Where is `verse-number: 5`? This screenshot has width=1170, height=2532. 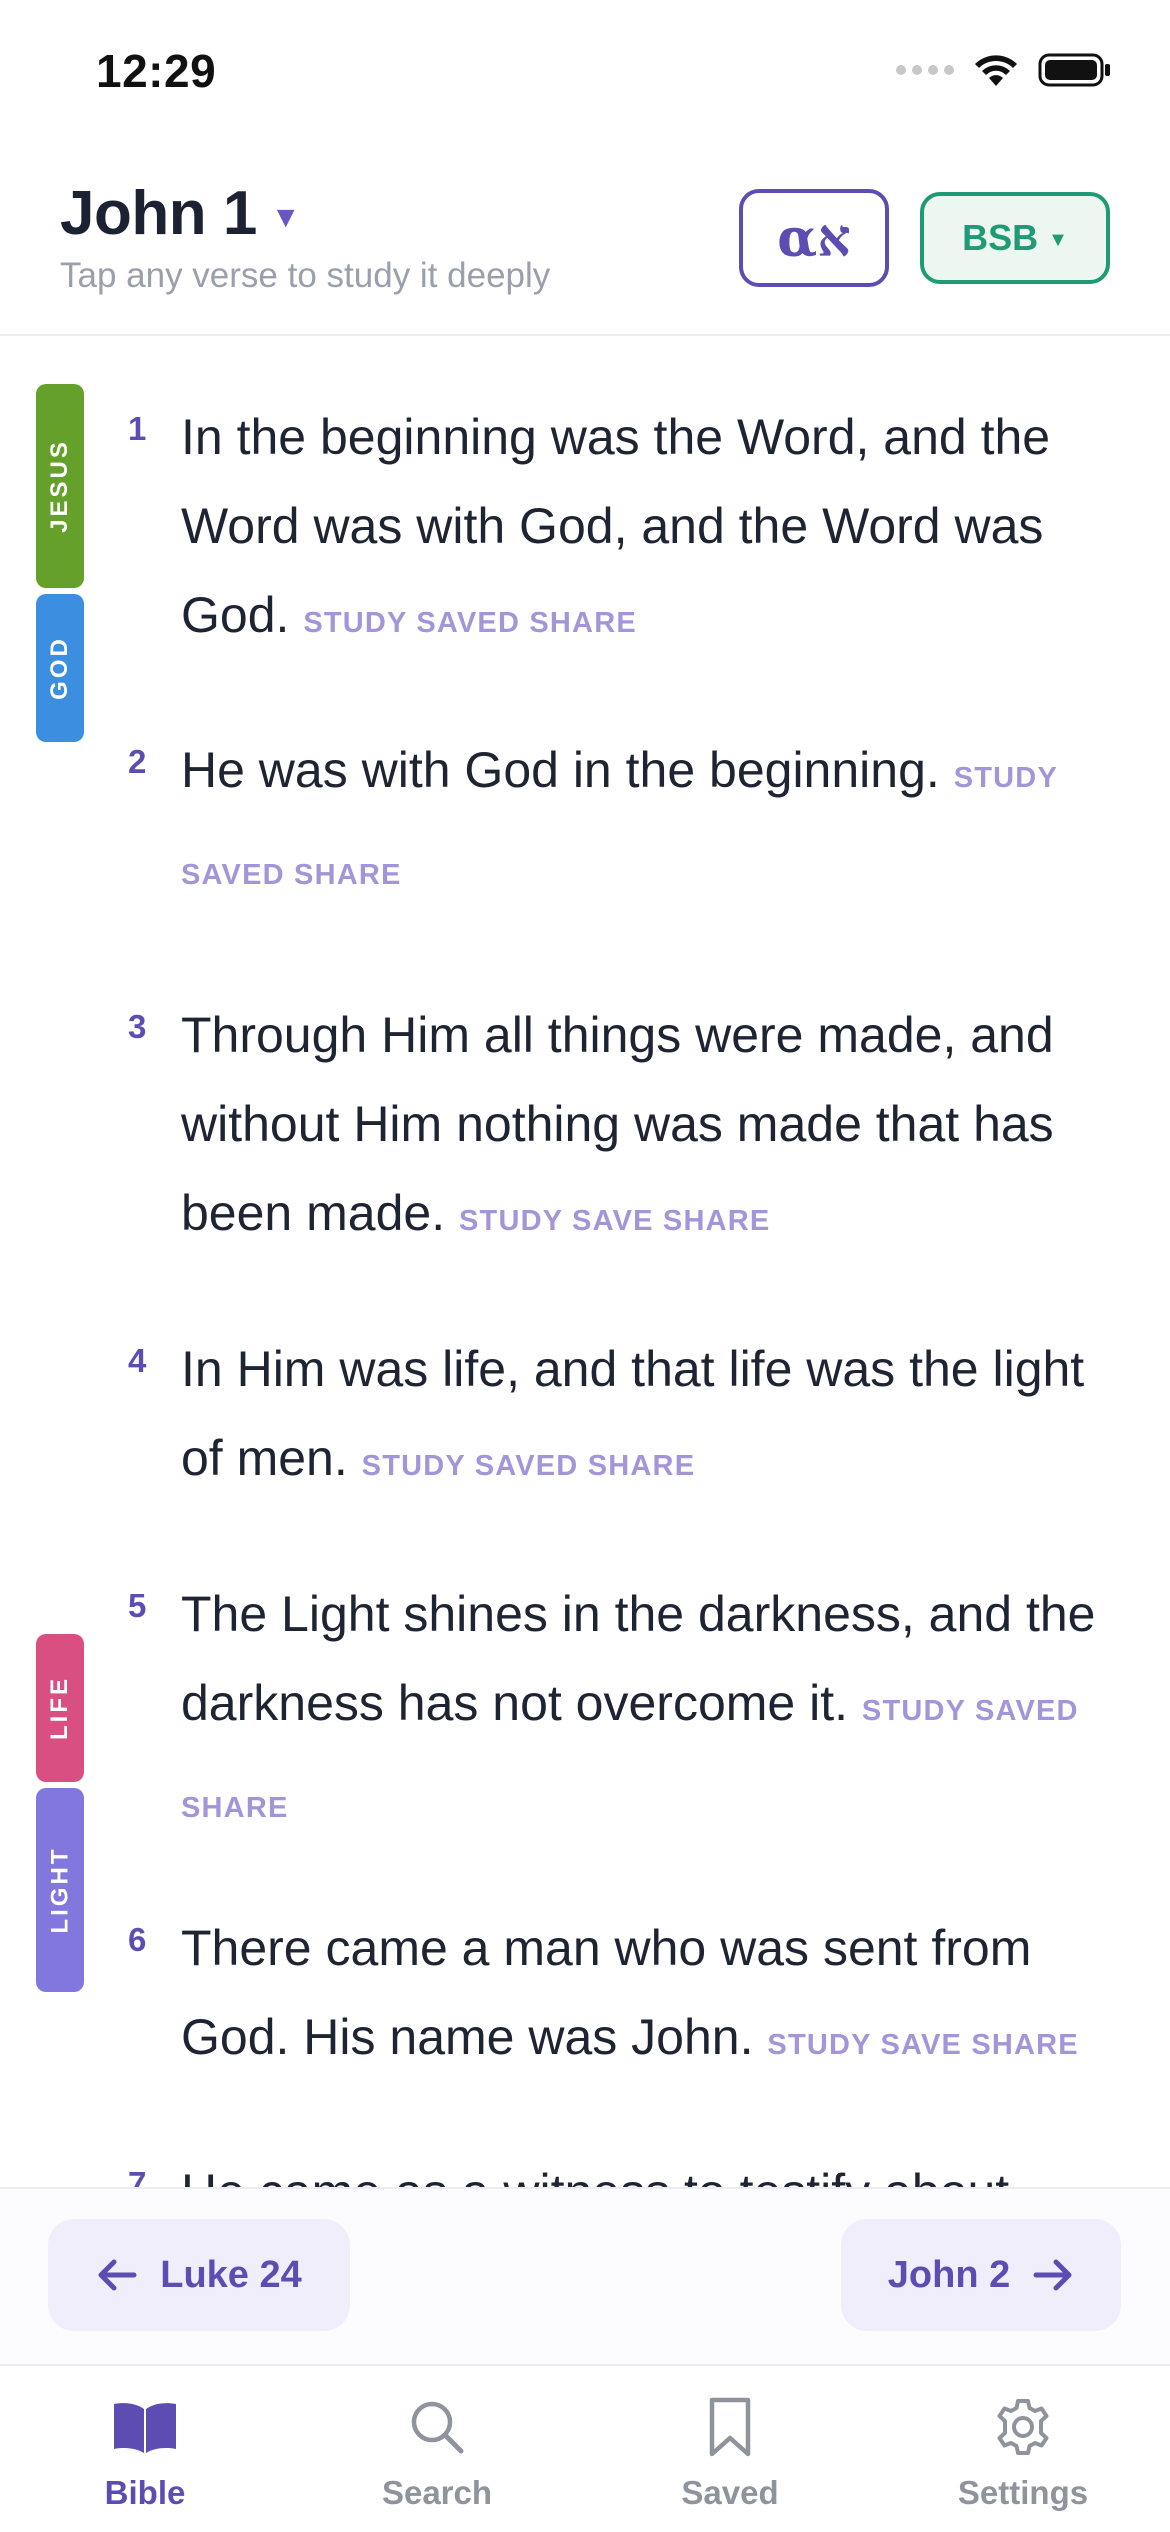
verse-number: 5 is located at coordinates (137, 1605).